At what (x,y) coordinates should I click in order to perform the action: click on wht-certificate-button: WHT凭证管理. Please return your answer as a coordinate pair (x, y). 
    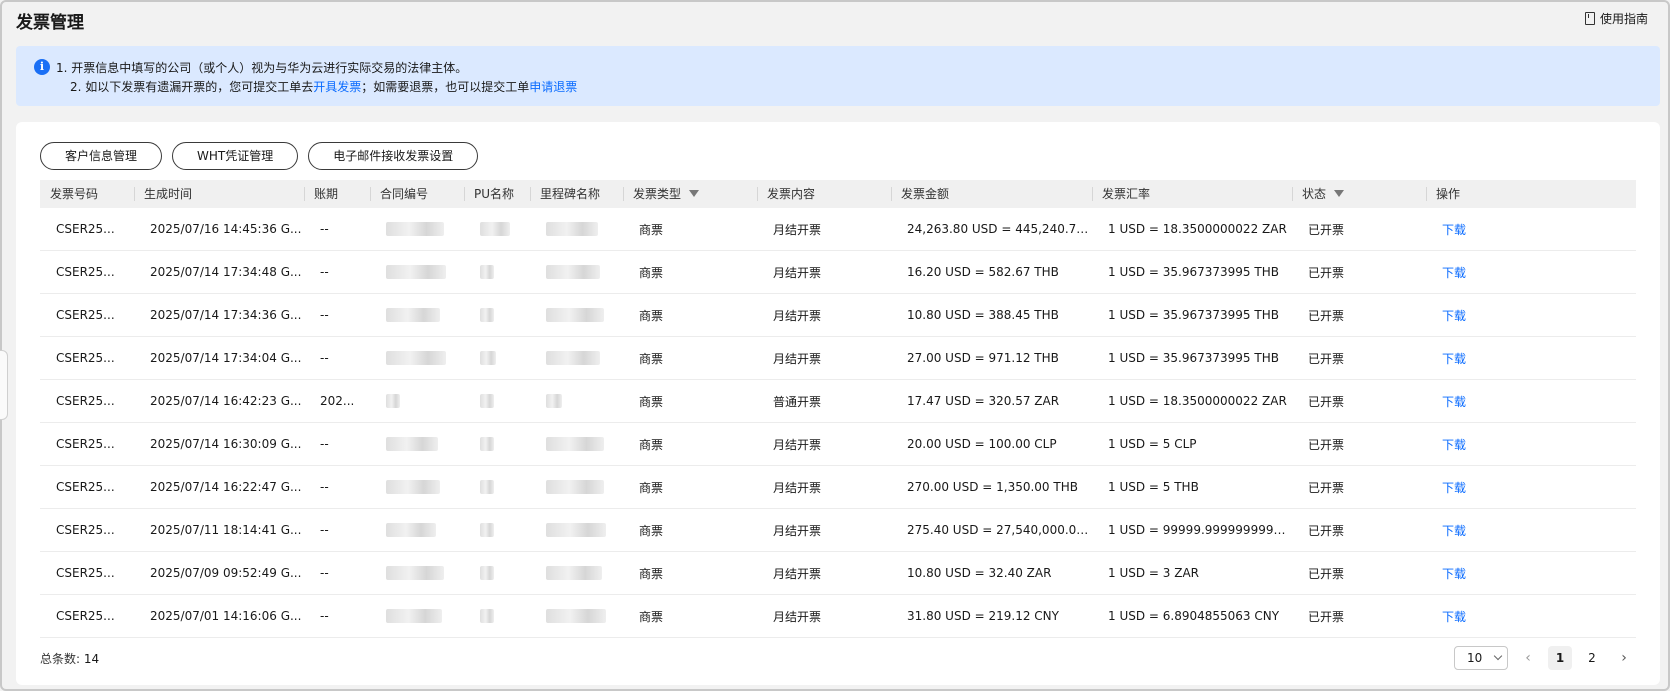
    Looking at the image, I should click on (235, 156).